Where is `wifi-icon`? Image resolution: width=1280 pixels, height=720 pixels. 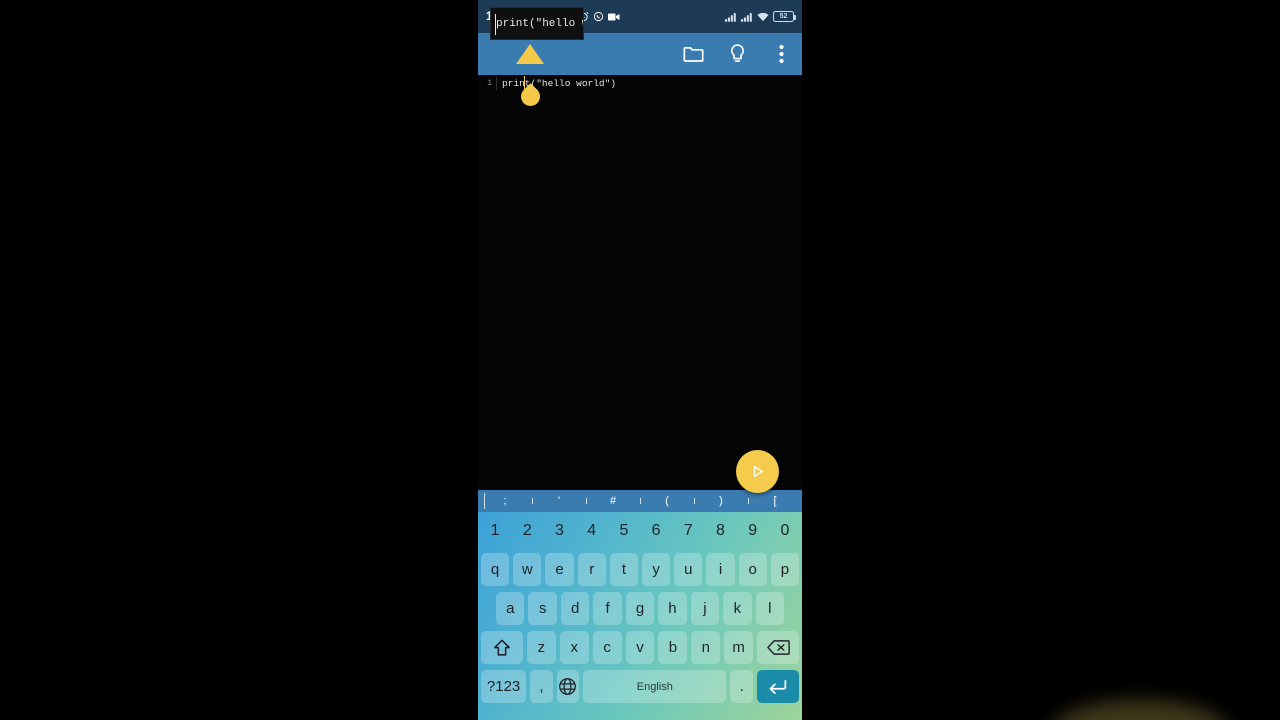 wifi-icon is located at coordinates (763, 17).